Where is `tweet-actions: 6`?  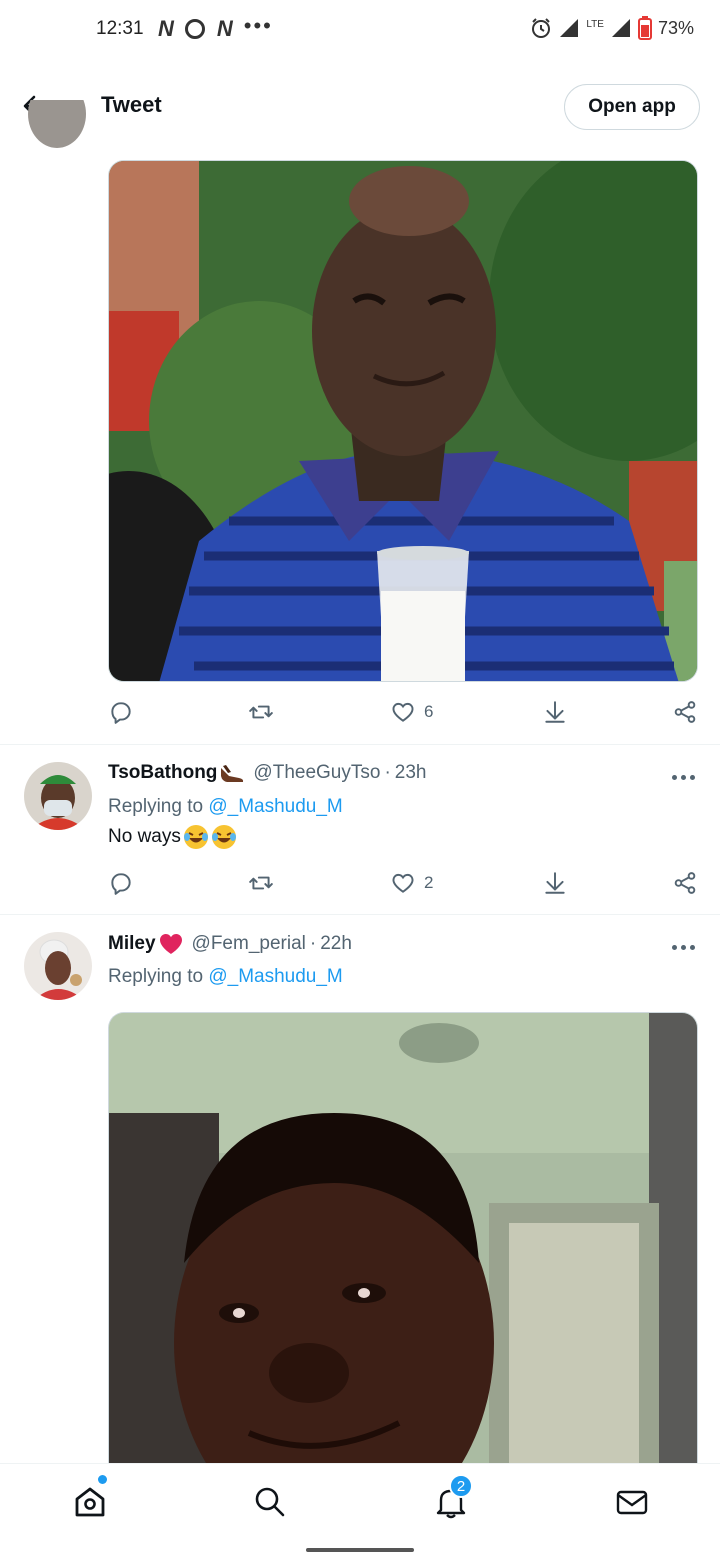
tweet-actions: 6 is located at coordinates (404, 712).